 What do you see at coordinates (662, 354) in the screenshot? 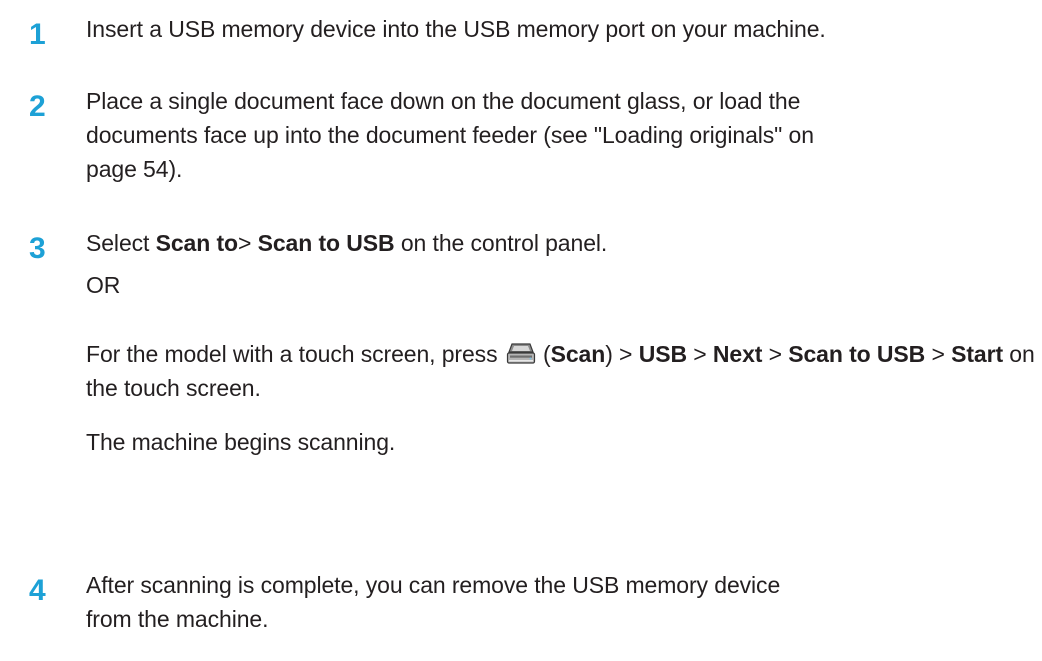
I see `touch-usb: USB` at bounding box center [662, 354].